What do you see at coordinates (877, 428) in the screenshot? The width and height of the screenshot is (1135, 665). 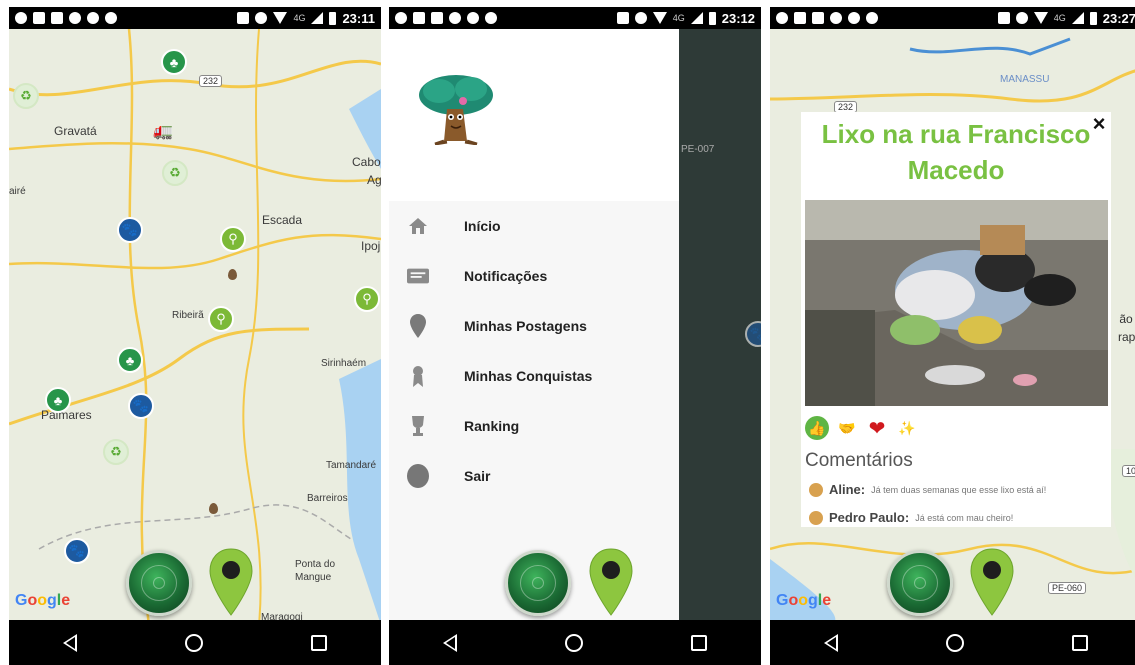 I see `heart-icon: ❤` at bounding box center [877, 428].